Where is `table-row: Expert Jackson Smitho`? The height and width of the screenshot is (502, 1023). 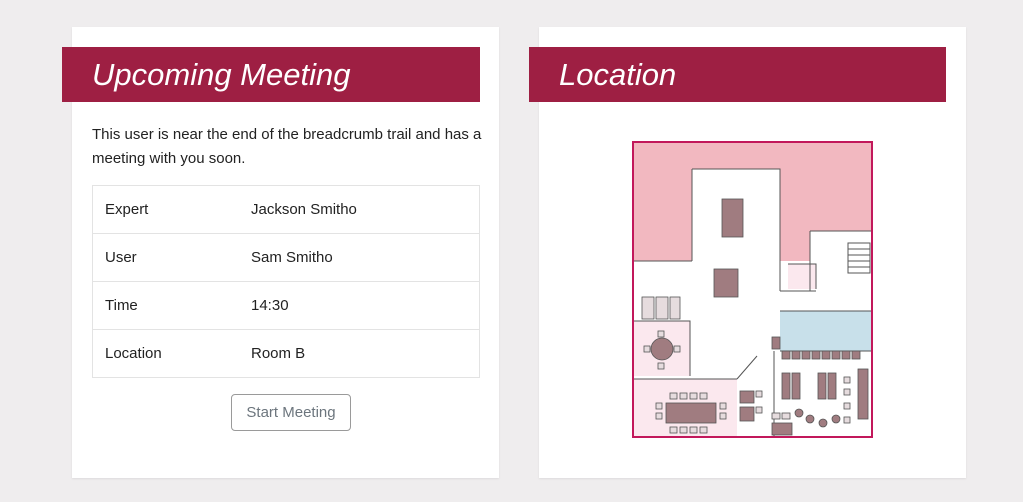
table-row: Expert Jackson Smitho is located at coordinates (286, 209).